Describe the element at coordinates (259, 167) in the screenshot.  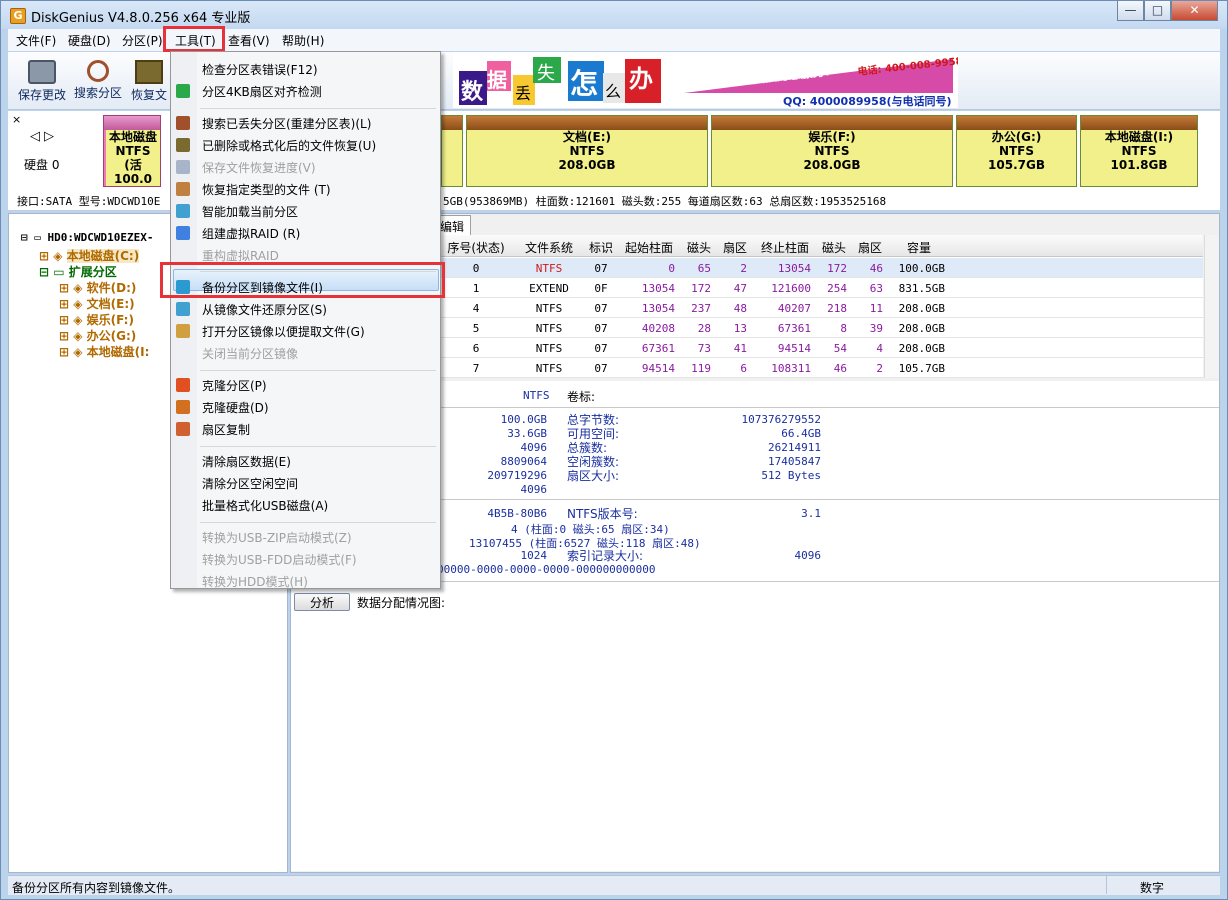
I see `menu-item-save-recovery-progress: 保存文件恢复进度(V)` at that location.